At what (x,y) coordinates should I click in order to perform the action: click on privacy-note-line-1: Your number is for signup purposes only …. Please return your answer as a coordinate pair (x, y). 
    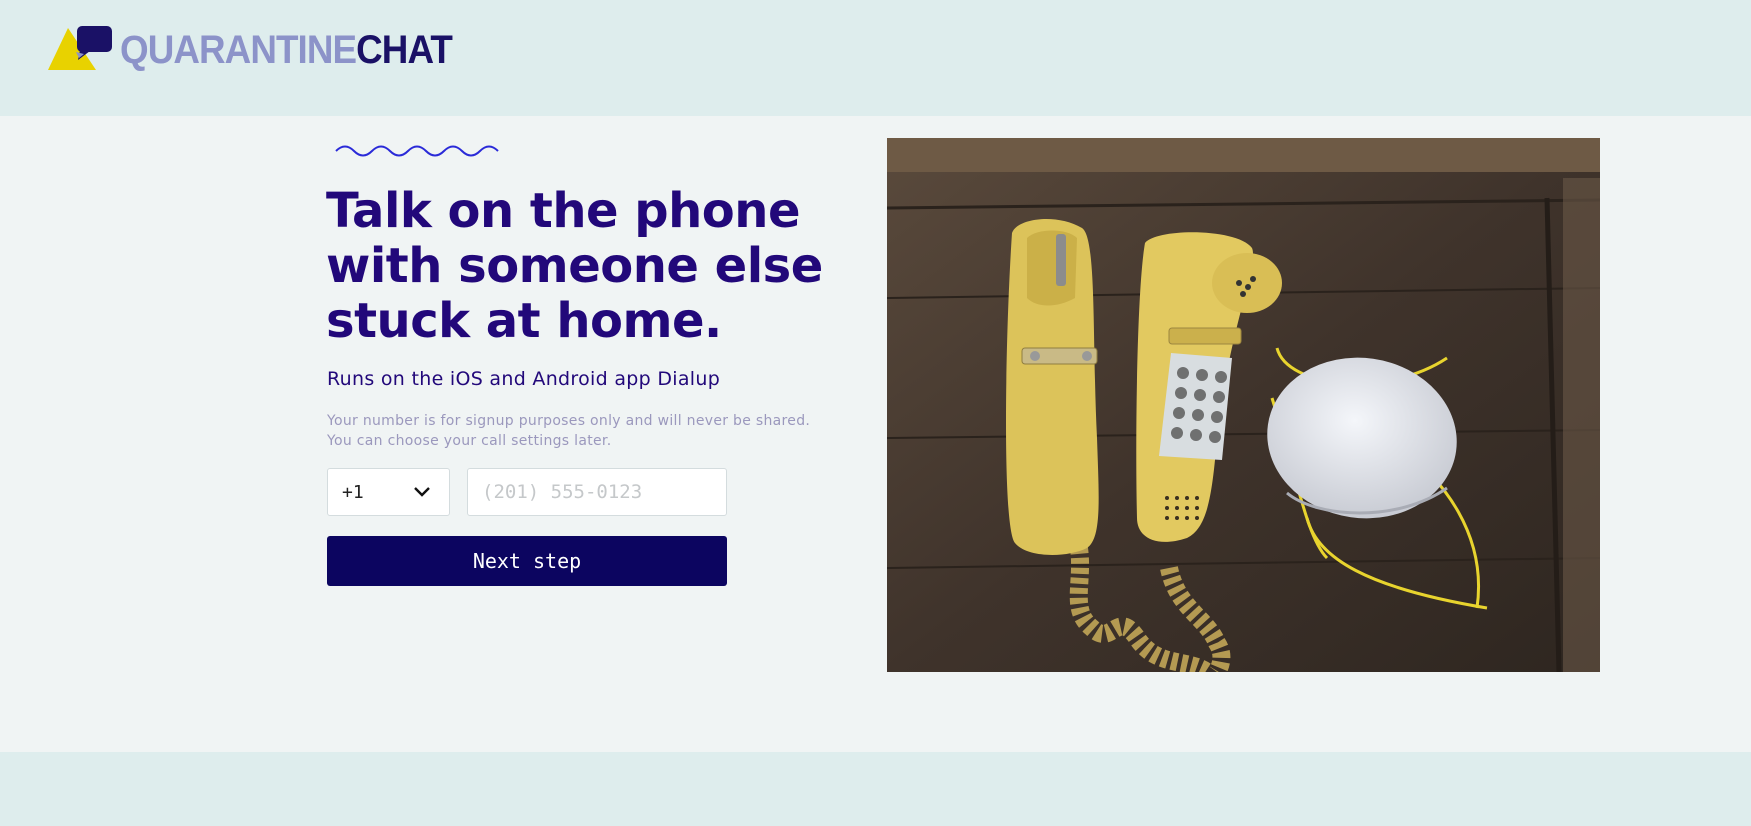
    Looking at the image, I should click on (569, 421).